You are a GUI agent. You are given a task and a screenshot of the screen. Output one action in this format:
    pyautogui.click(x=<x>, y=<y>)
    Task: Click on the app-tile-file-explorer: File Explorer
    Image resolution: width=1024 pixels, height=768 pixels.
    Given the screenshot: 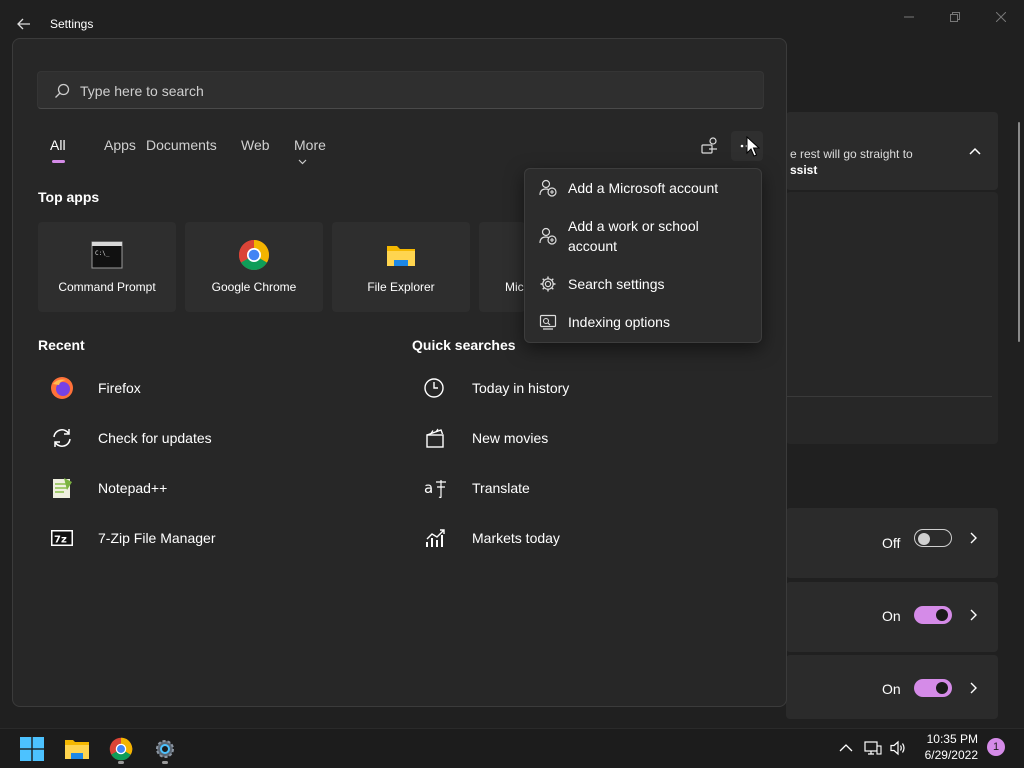 What is the action you would take?
    pyautogui.click(x=401, y=267)
    